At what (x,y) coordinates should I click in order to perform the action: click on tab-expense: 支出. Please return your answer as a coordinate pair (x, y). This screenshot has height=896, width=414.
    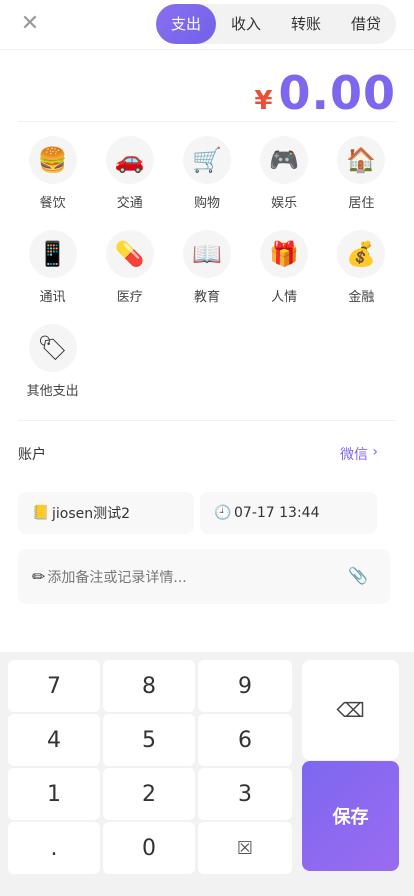
    Looking at the image, I should click on (186, 24).